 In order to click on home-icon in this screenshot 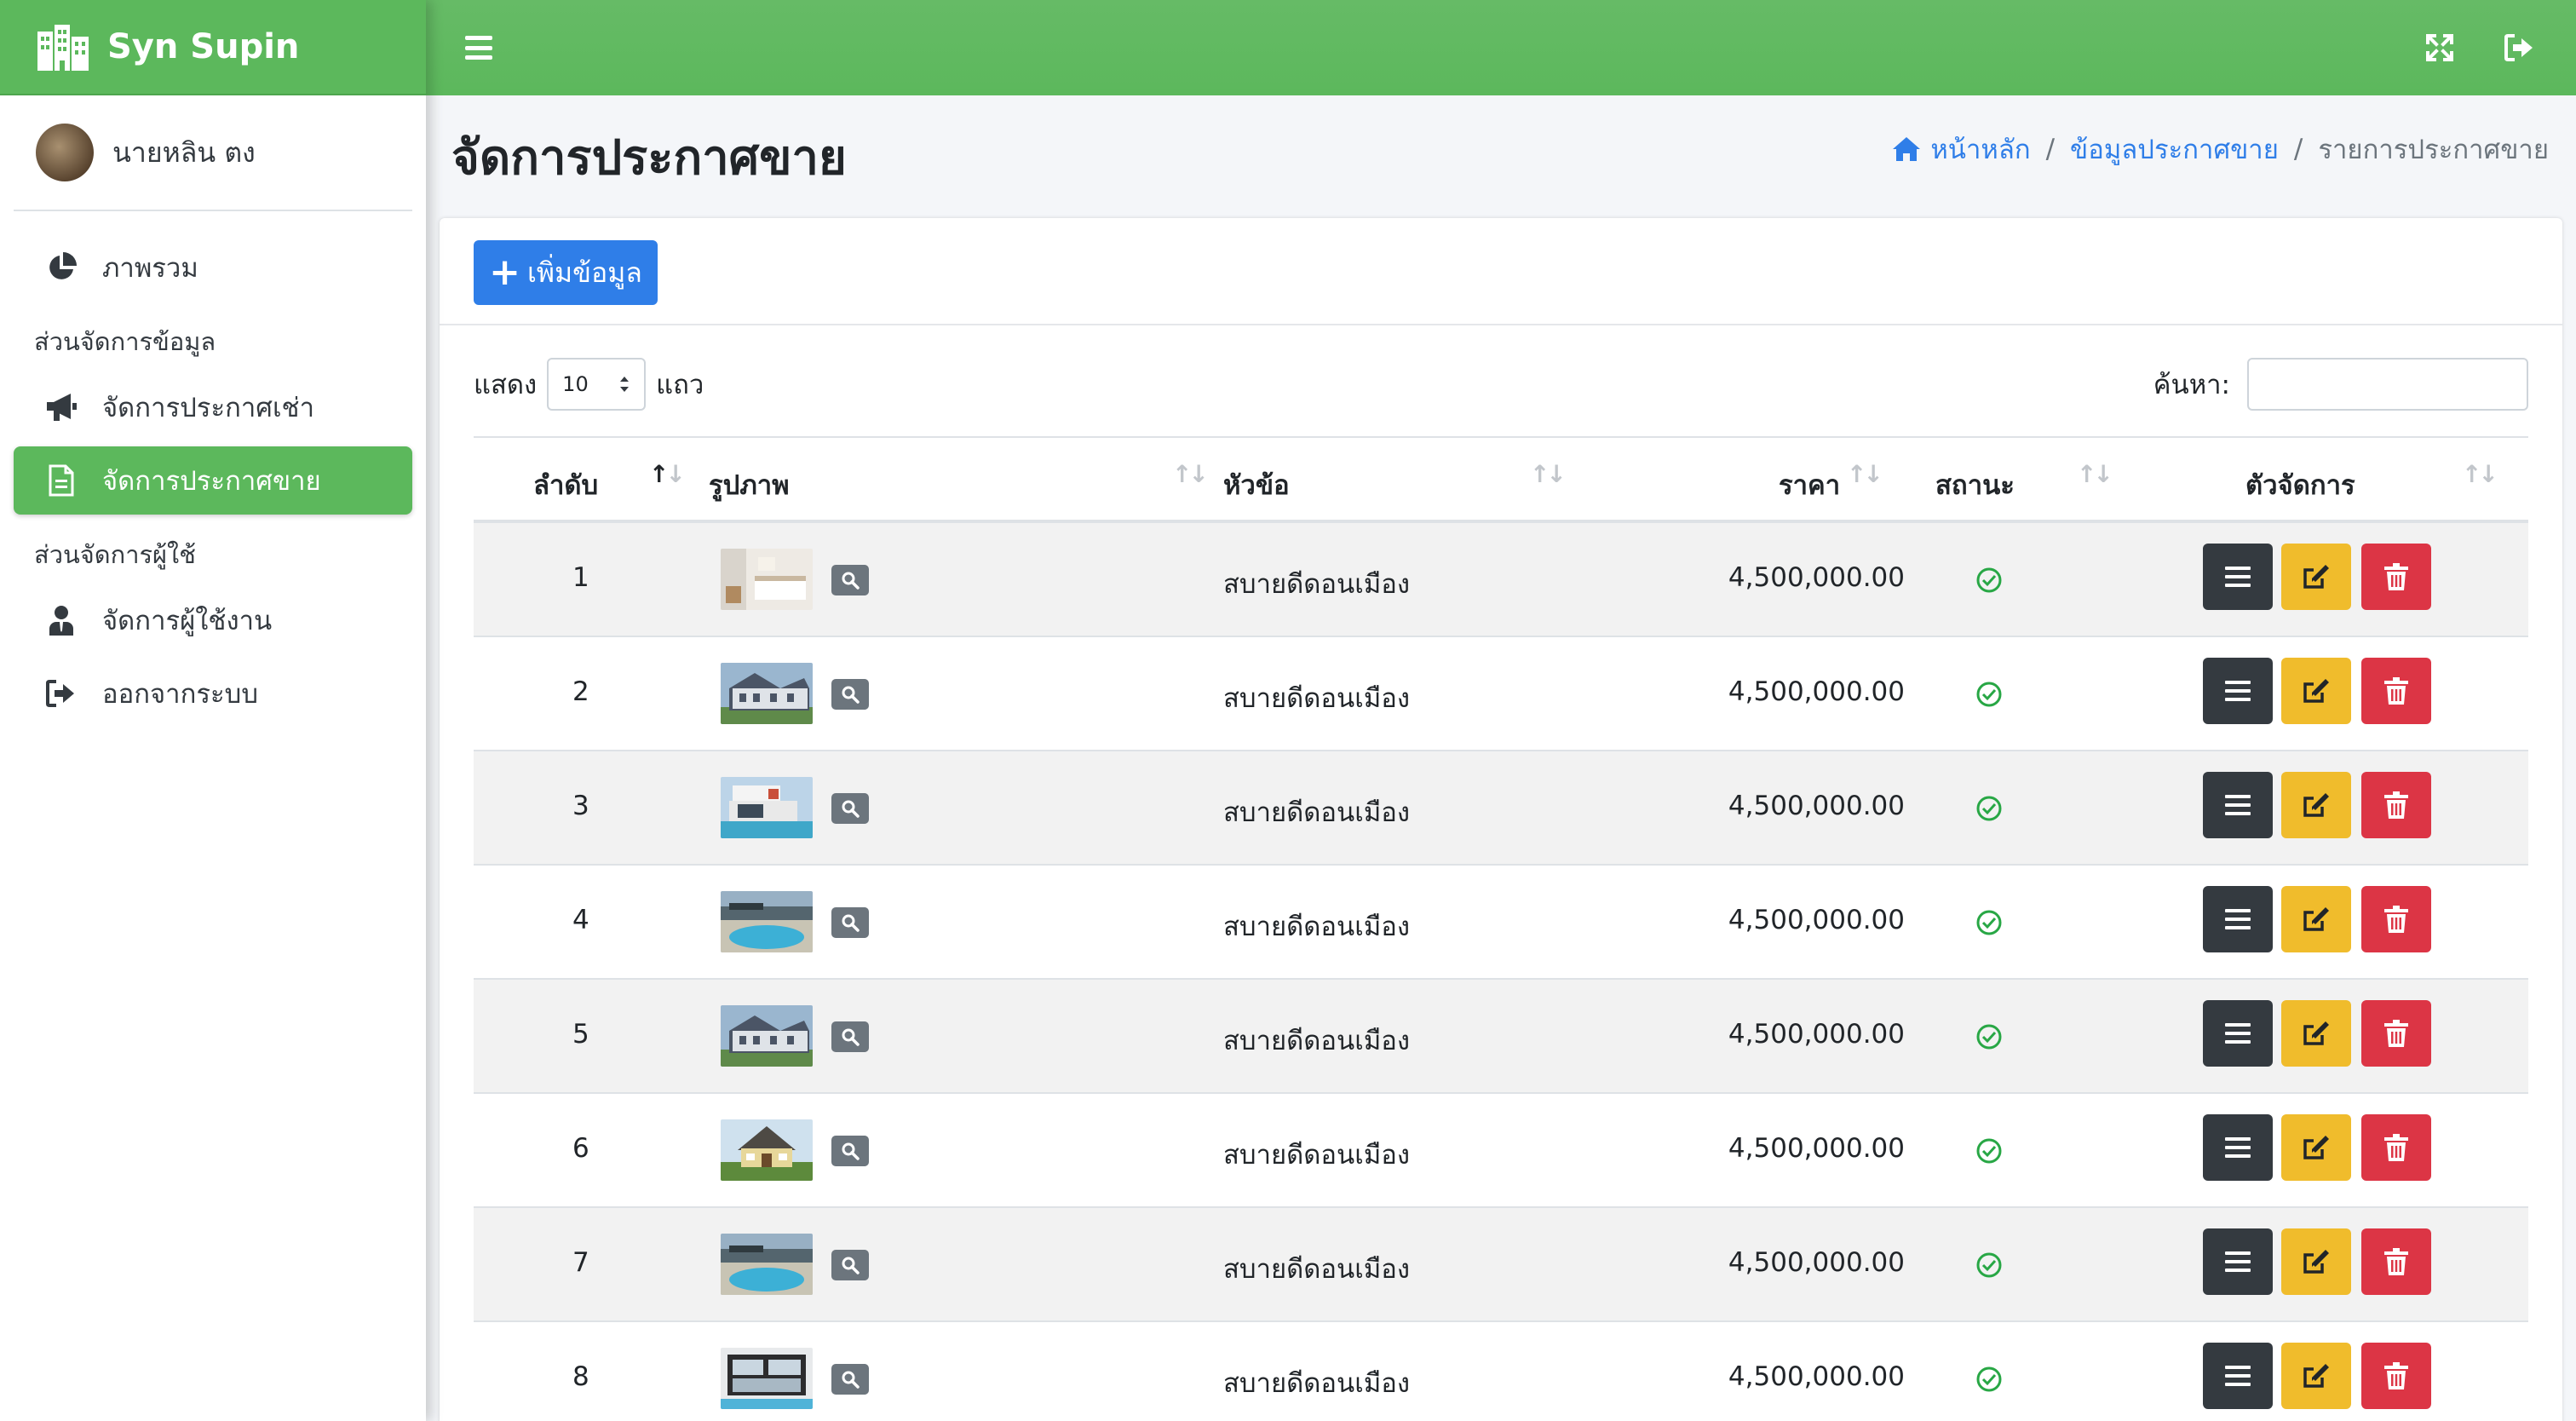, I will do `click(1907, 149)`.